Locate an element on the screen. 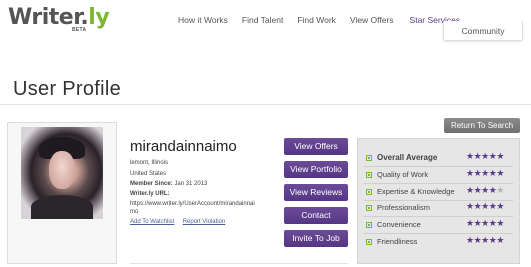 Image resolution: width=531 pixels, height=267 pixels. member-since: Member Since: Jan 31 2013 is located at coordinates (168, 184).